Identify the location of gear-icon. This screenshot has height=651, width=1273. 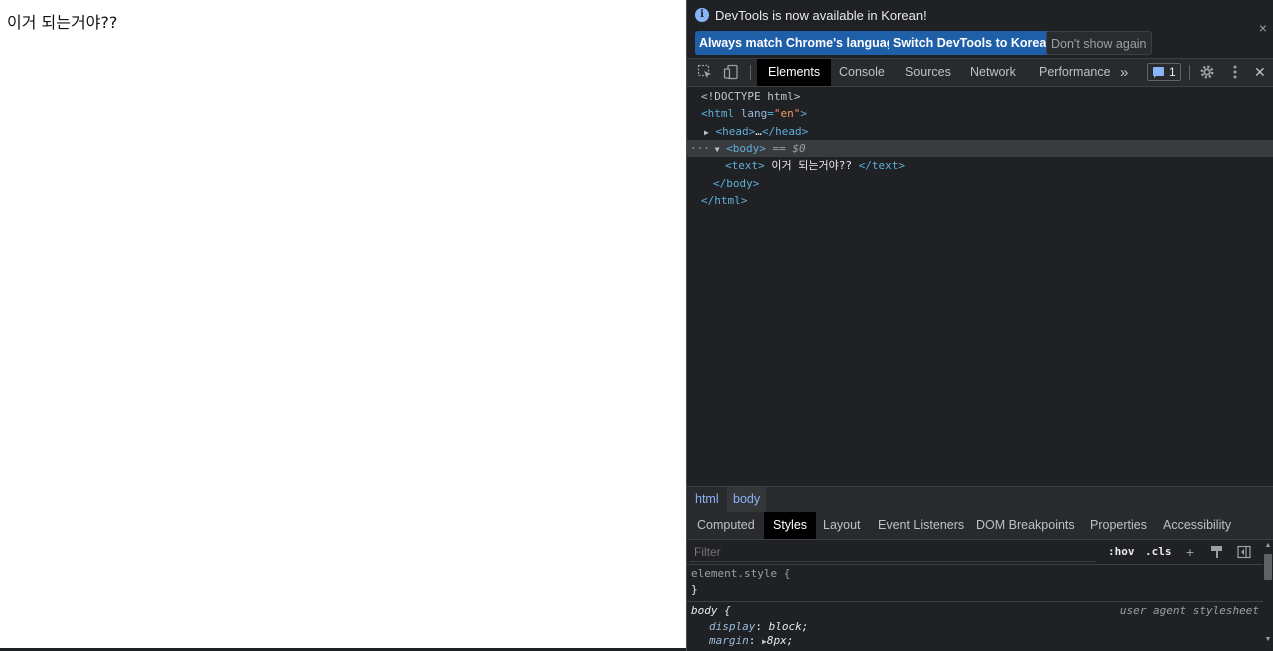
(1207, 72).